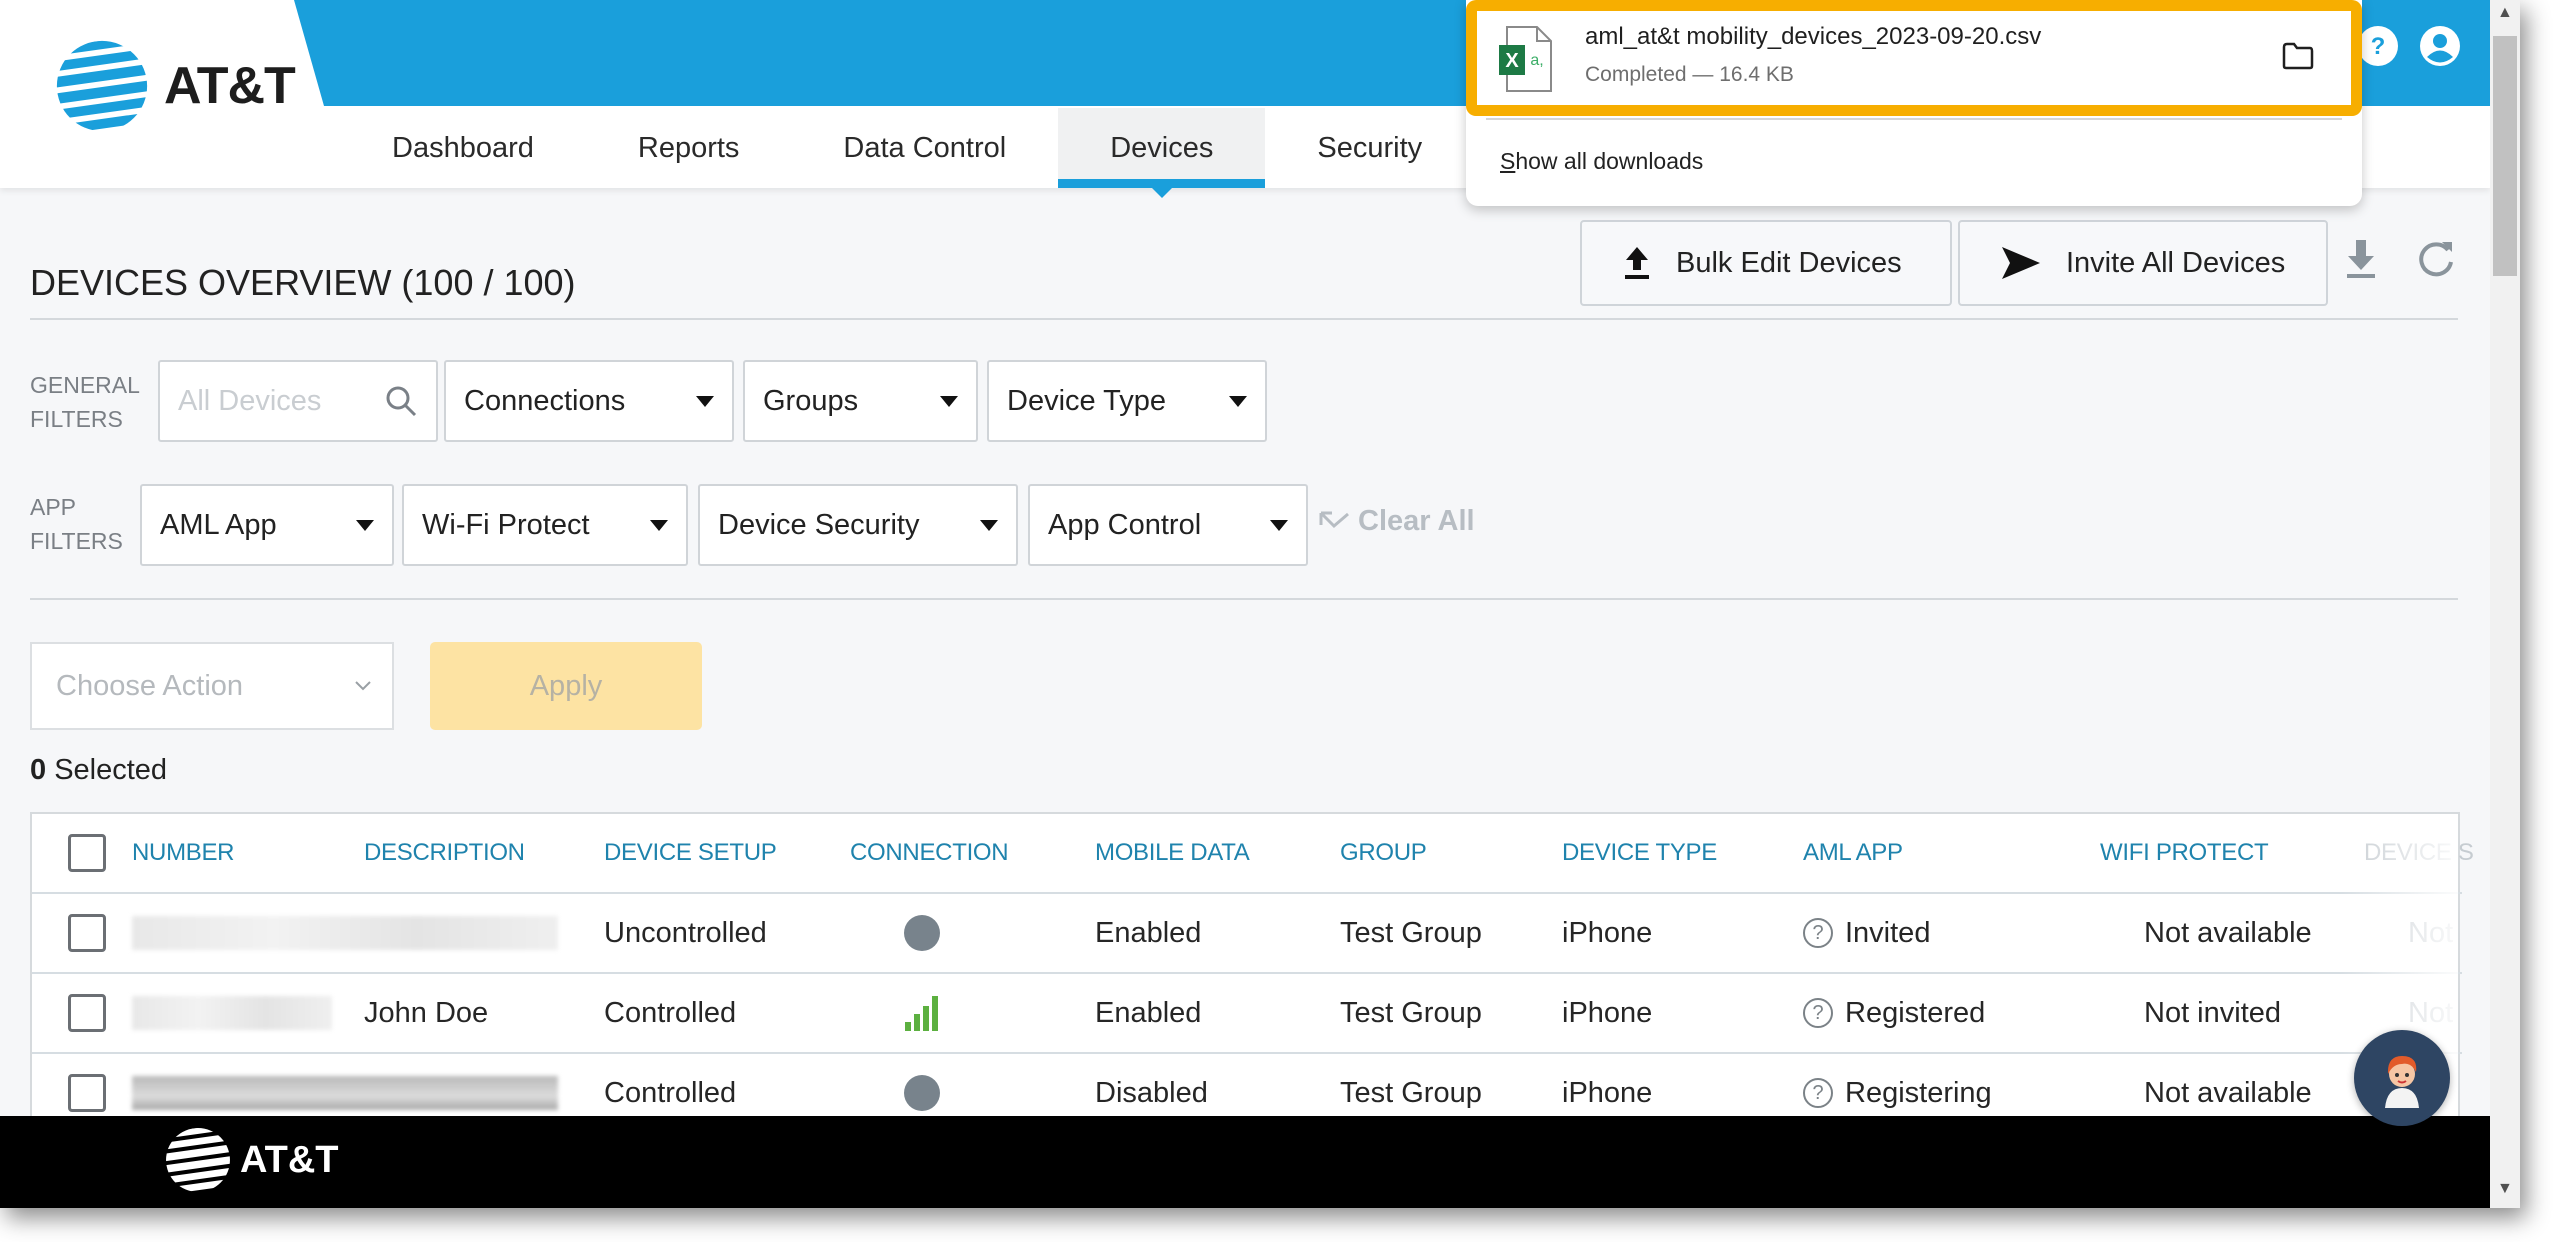 The image size is (2560, 1242). I want to click on column-header-wifi-protect: WIFI PROTECT, so click(2184, 853).